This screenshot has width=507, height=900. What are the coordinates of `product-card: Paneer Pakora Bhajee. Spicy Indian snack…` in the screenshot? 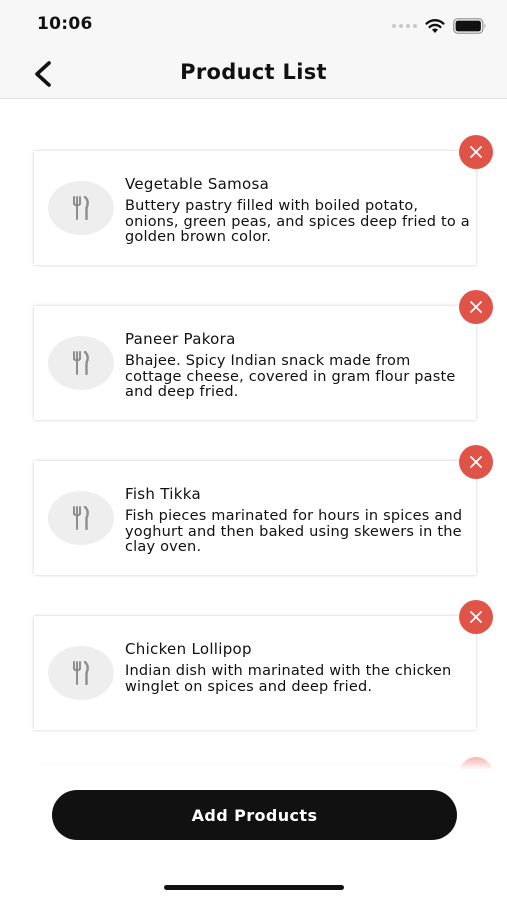 It's located at (255, 363).